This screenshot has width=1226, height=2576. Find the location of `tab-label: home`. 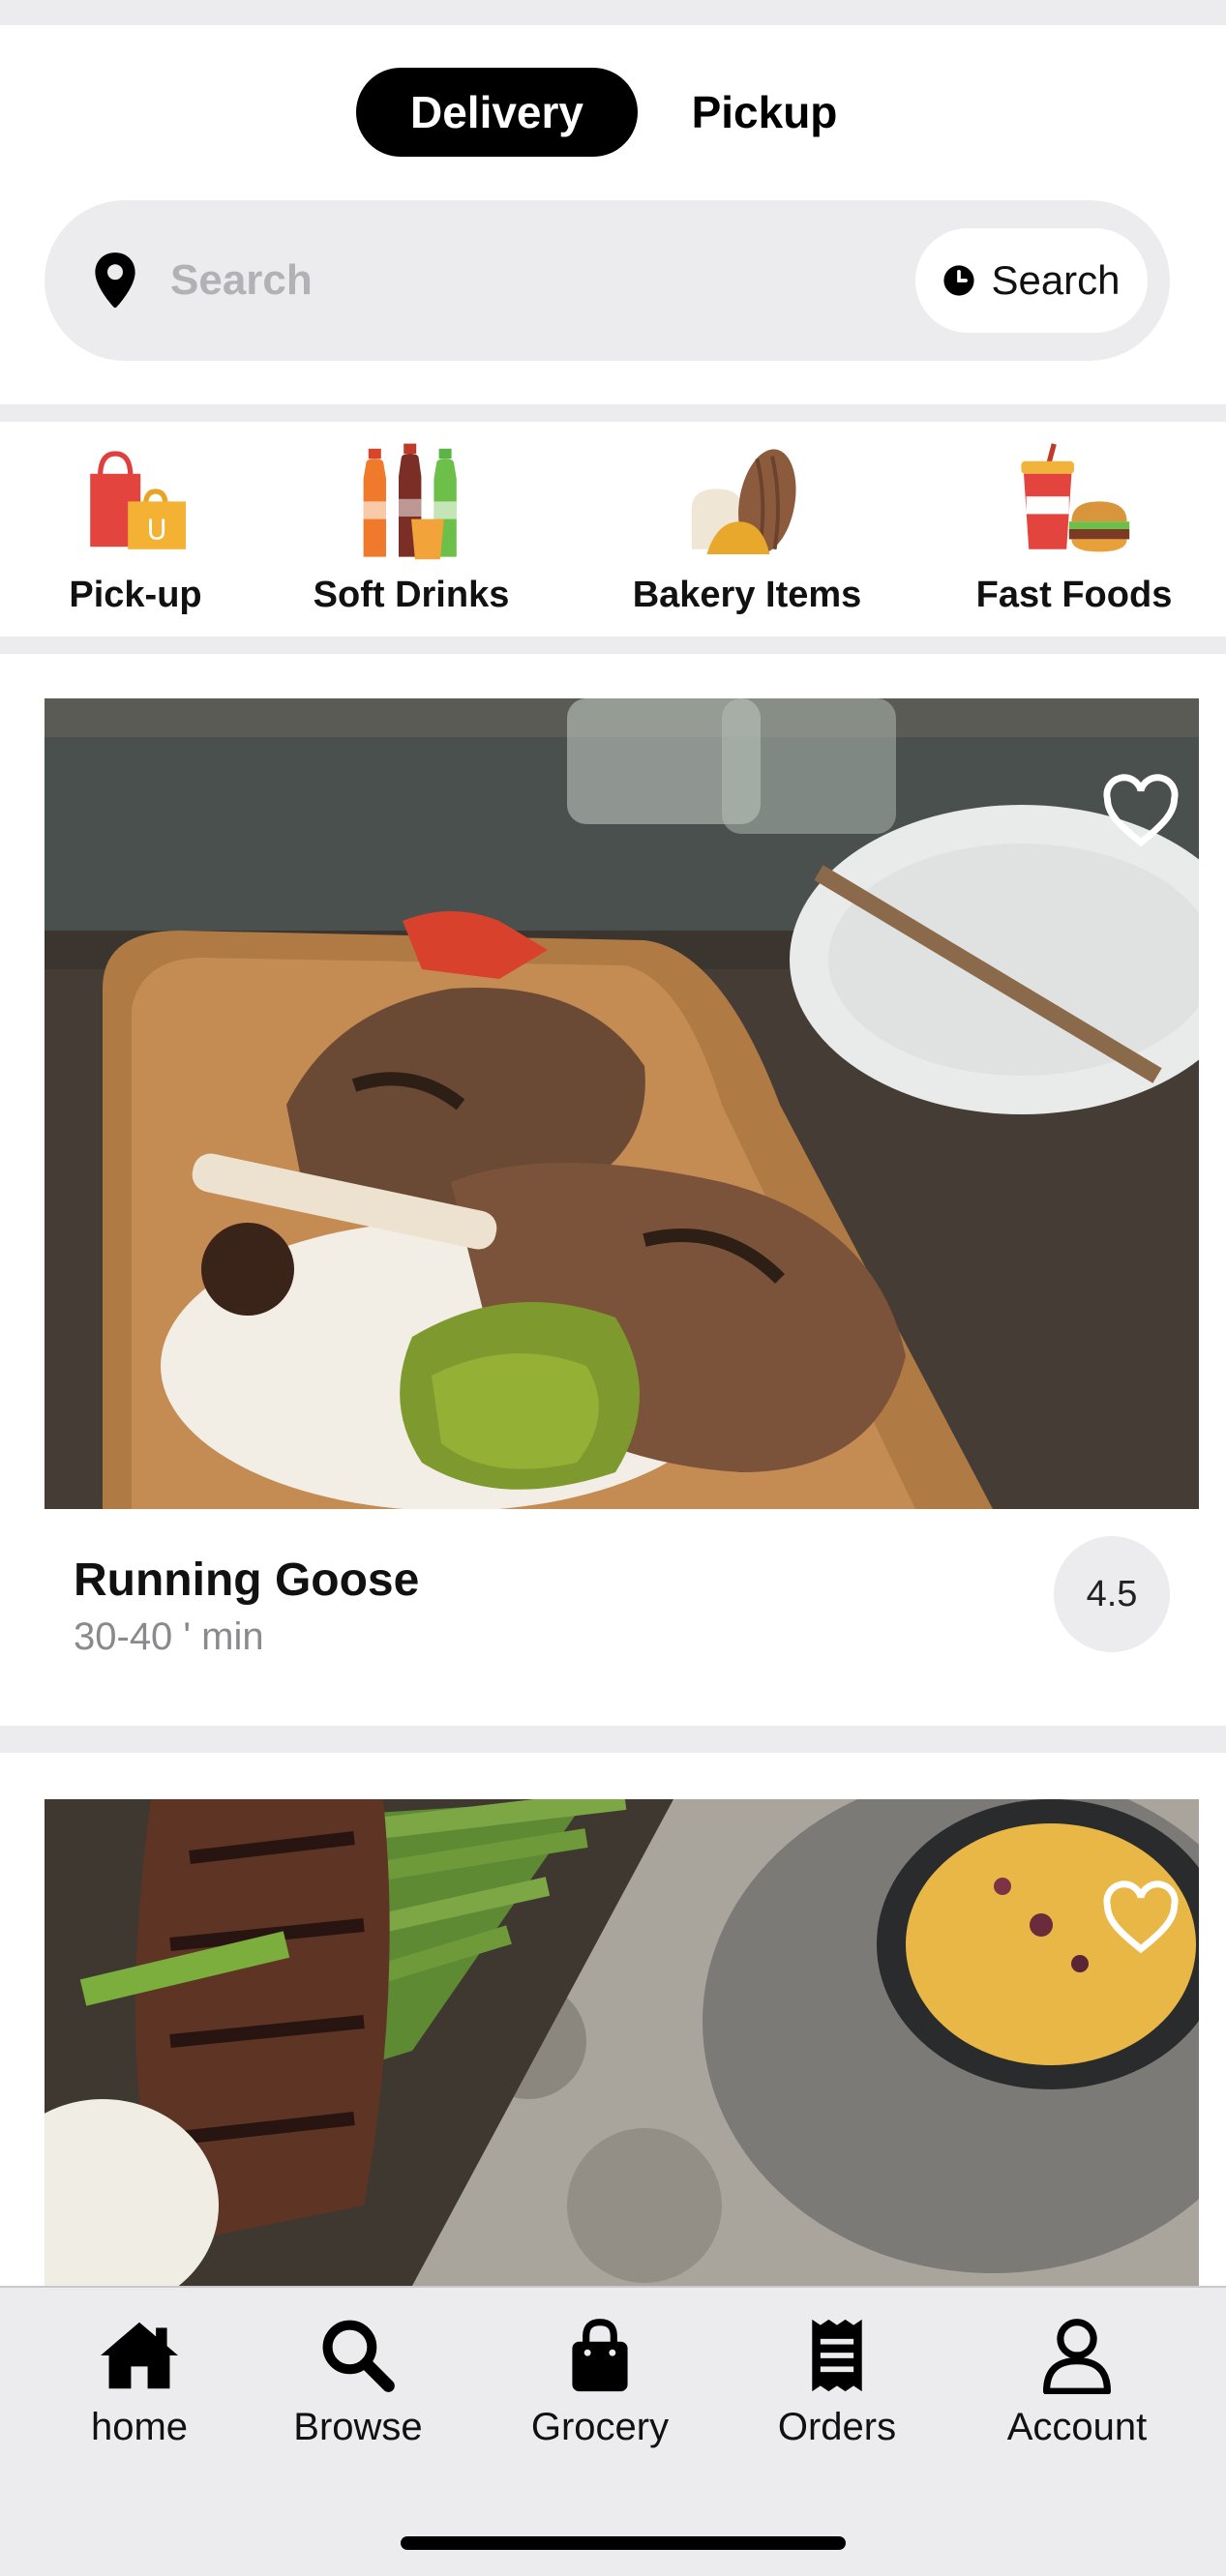

tab-label: home is located at coordinates (139, 2427).